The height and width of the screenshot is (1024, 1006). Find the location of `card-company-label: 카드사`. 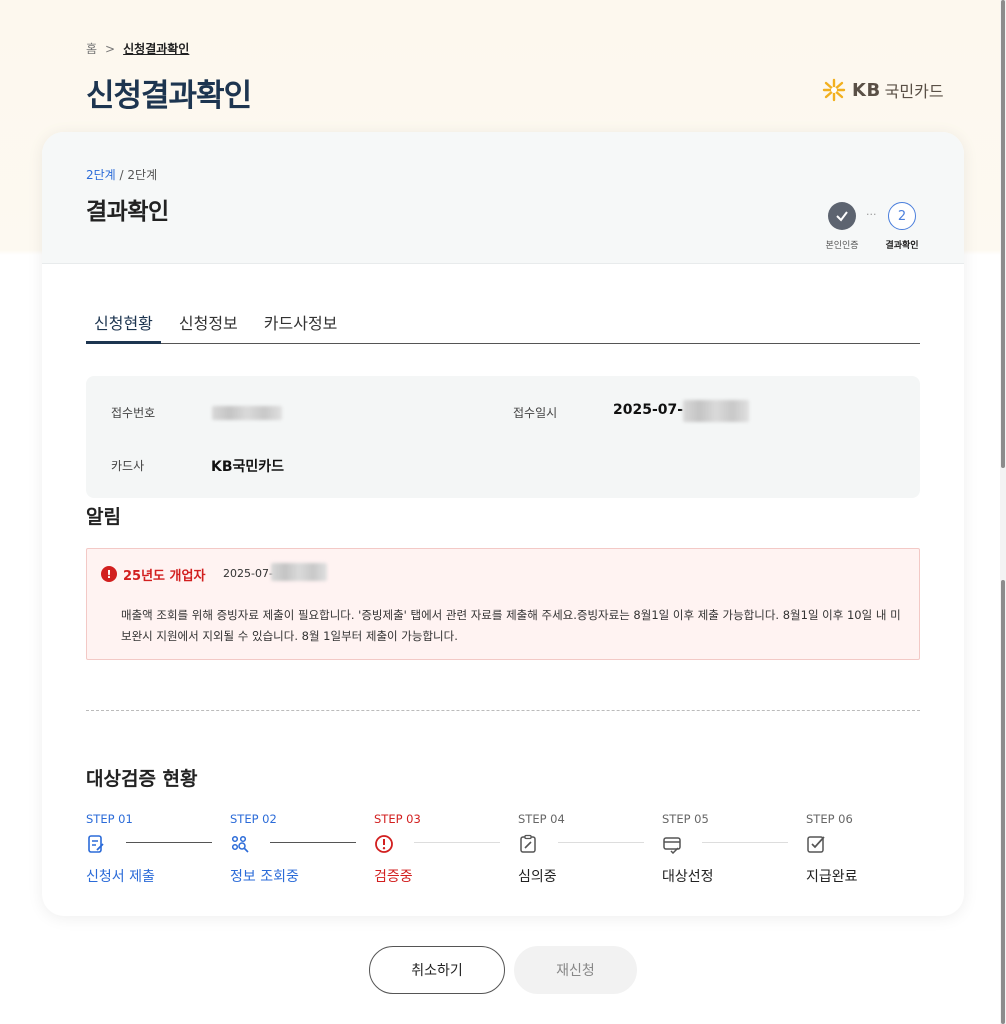

card-company-label: 카드사 is located at coordinates (128, 466).